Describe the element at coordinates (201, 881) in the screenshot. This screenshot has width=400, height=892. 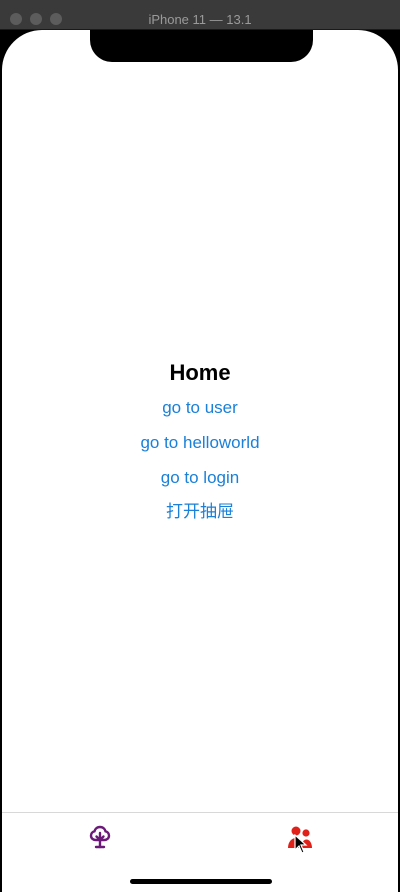
I see `home-indicator` at that location.